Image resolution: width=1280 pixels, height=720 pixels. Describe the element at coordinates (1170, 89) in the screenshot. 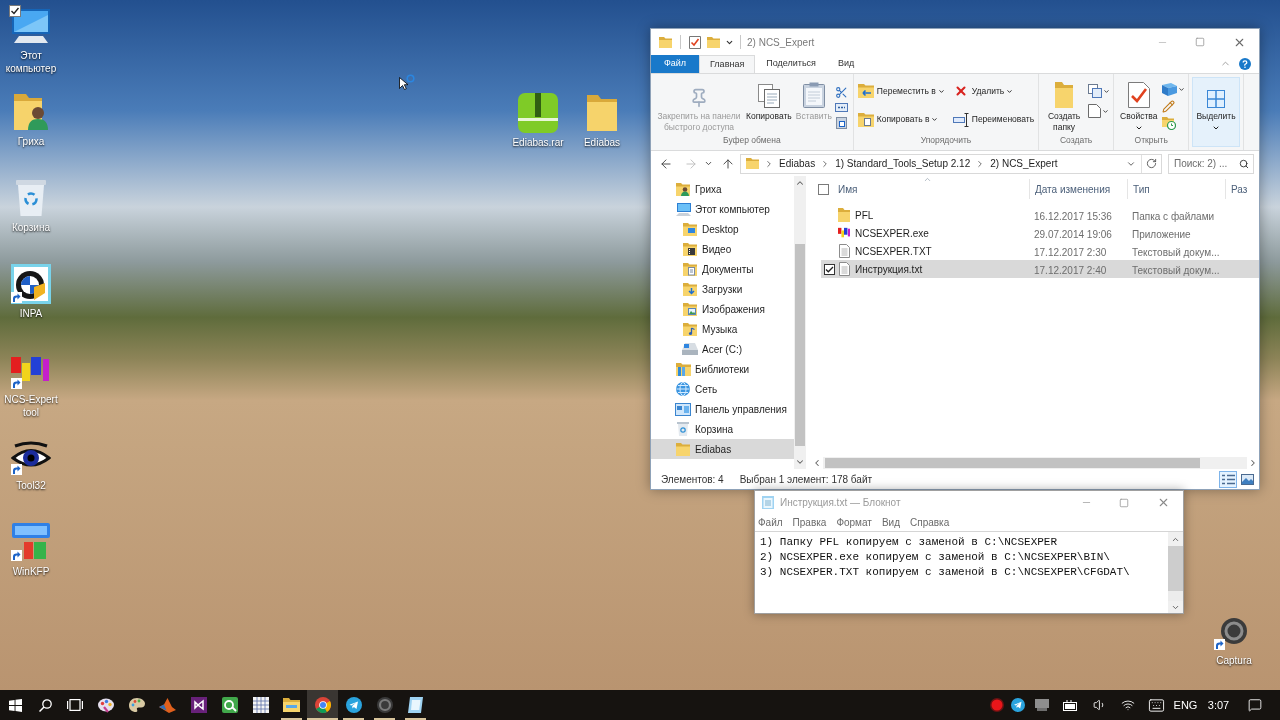

I see `cube-icon` at that location.